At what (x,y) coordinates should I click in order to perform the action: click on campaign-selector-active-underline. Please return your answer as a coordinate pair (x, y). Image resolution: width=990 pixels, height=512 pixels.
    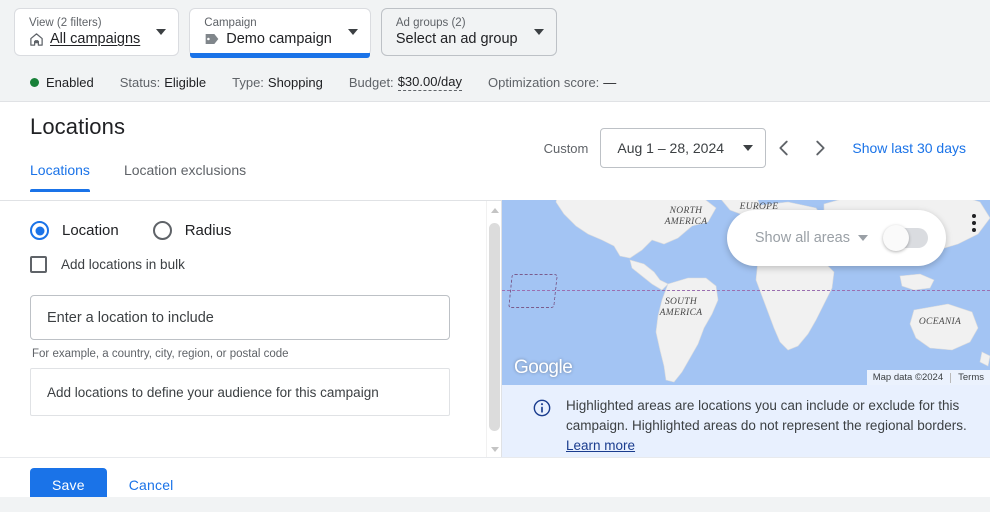
    Looking at the image, I should click on (280, 55).